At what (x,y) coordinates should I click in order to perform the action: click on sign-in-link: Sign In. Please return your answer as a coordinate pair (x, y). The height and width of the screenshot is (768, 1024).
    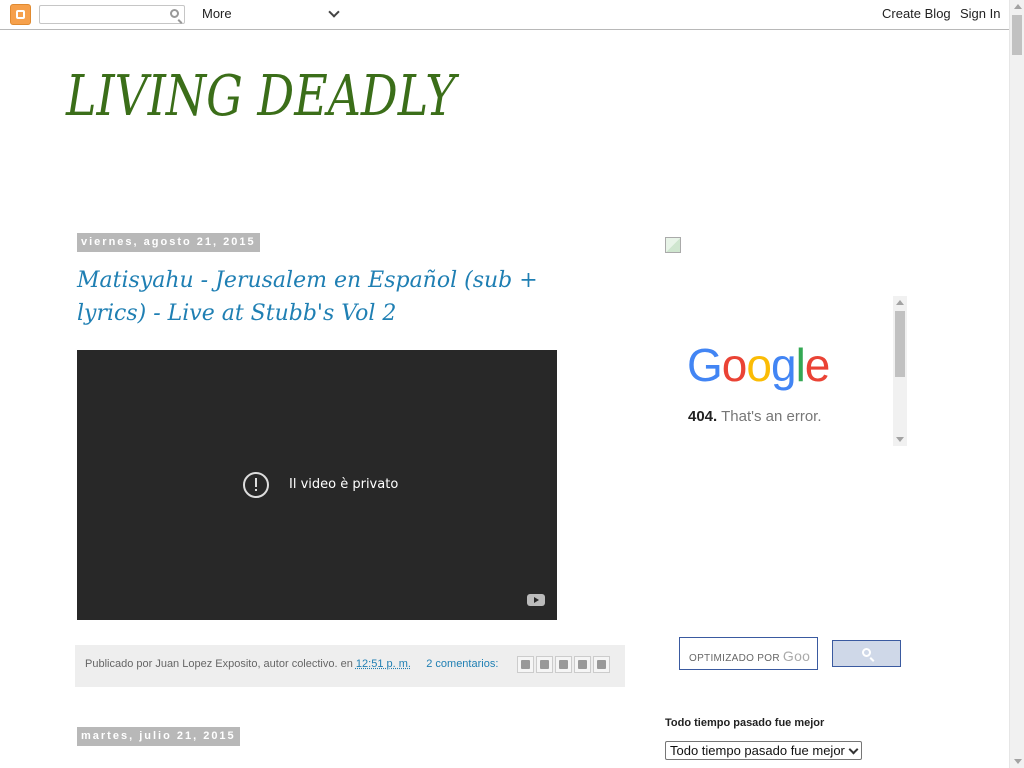
    Looking at the image, I should click on (980, 13).